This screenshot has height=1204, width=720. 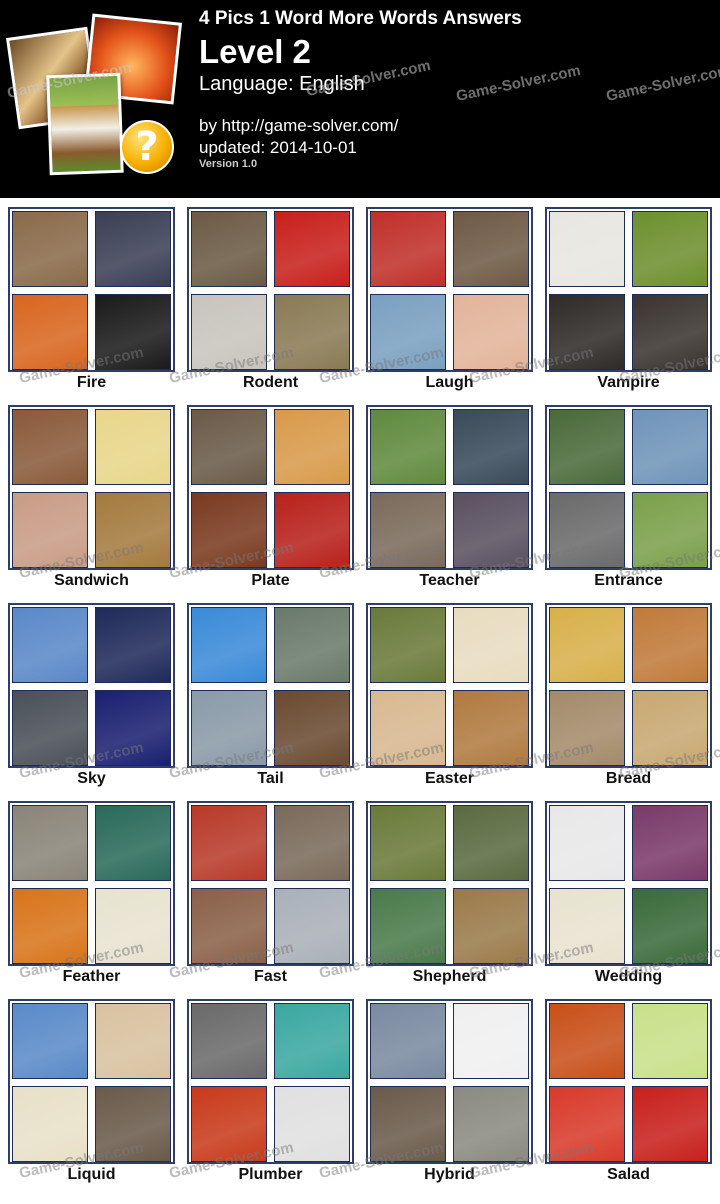 I want to click on puzzle-card: Tail, so click(x=270, y=698).